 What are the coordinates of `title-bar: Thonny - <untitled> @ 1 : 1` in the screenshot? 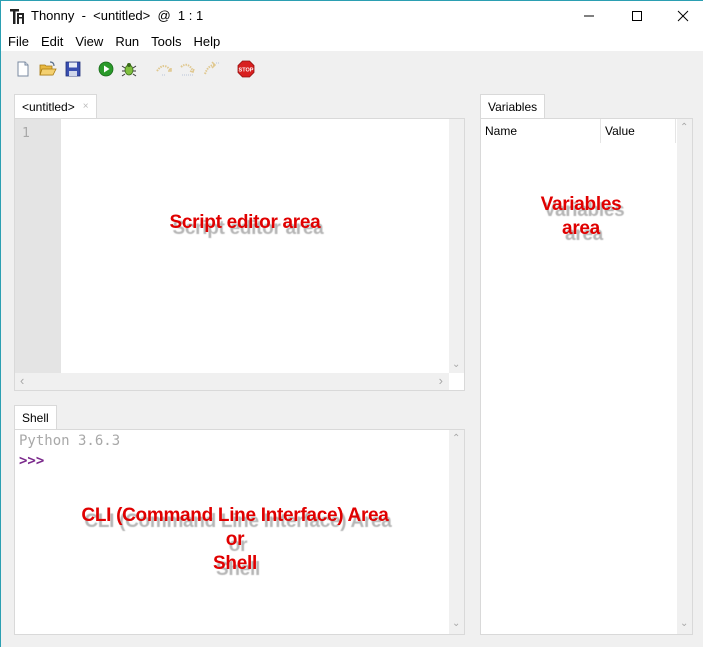 It's located at (352, 16).